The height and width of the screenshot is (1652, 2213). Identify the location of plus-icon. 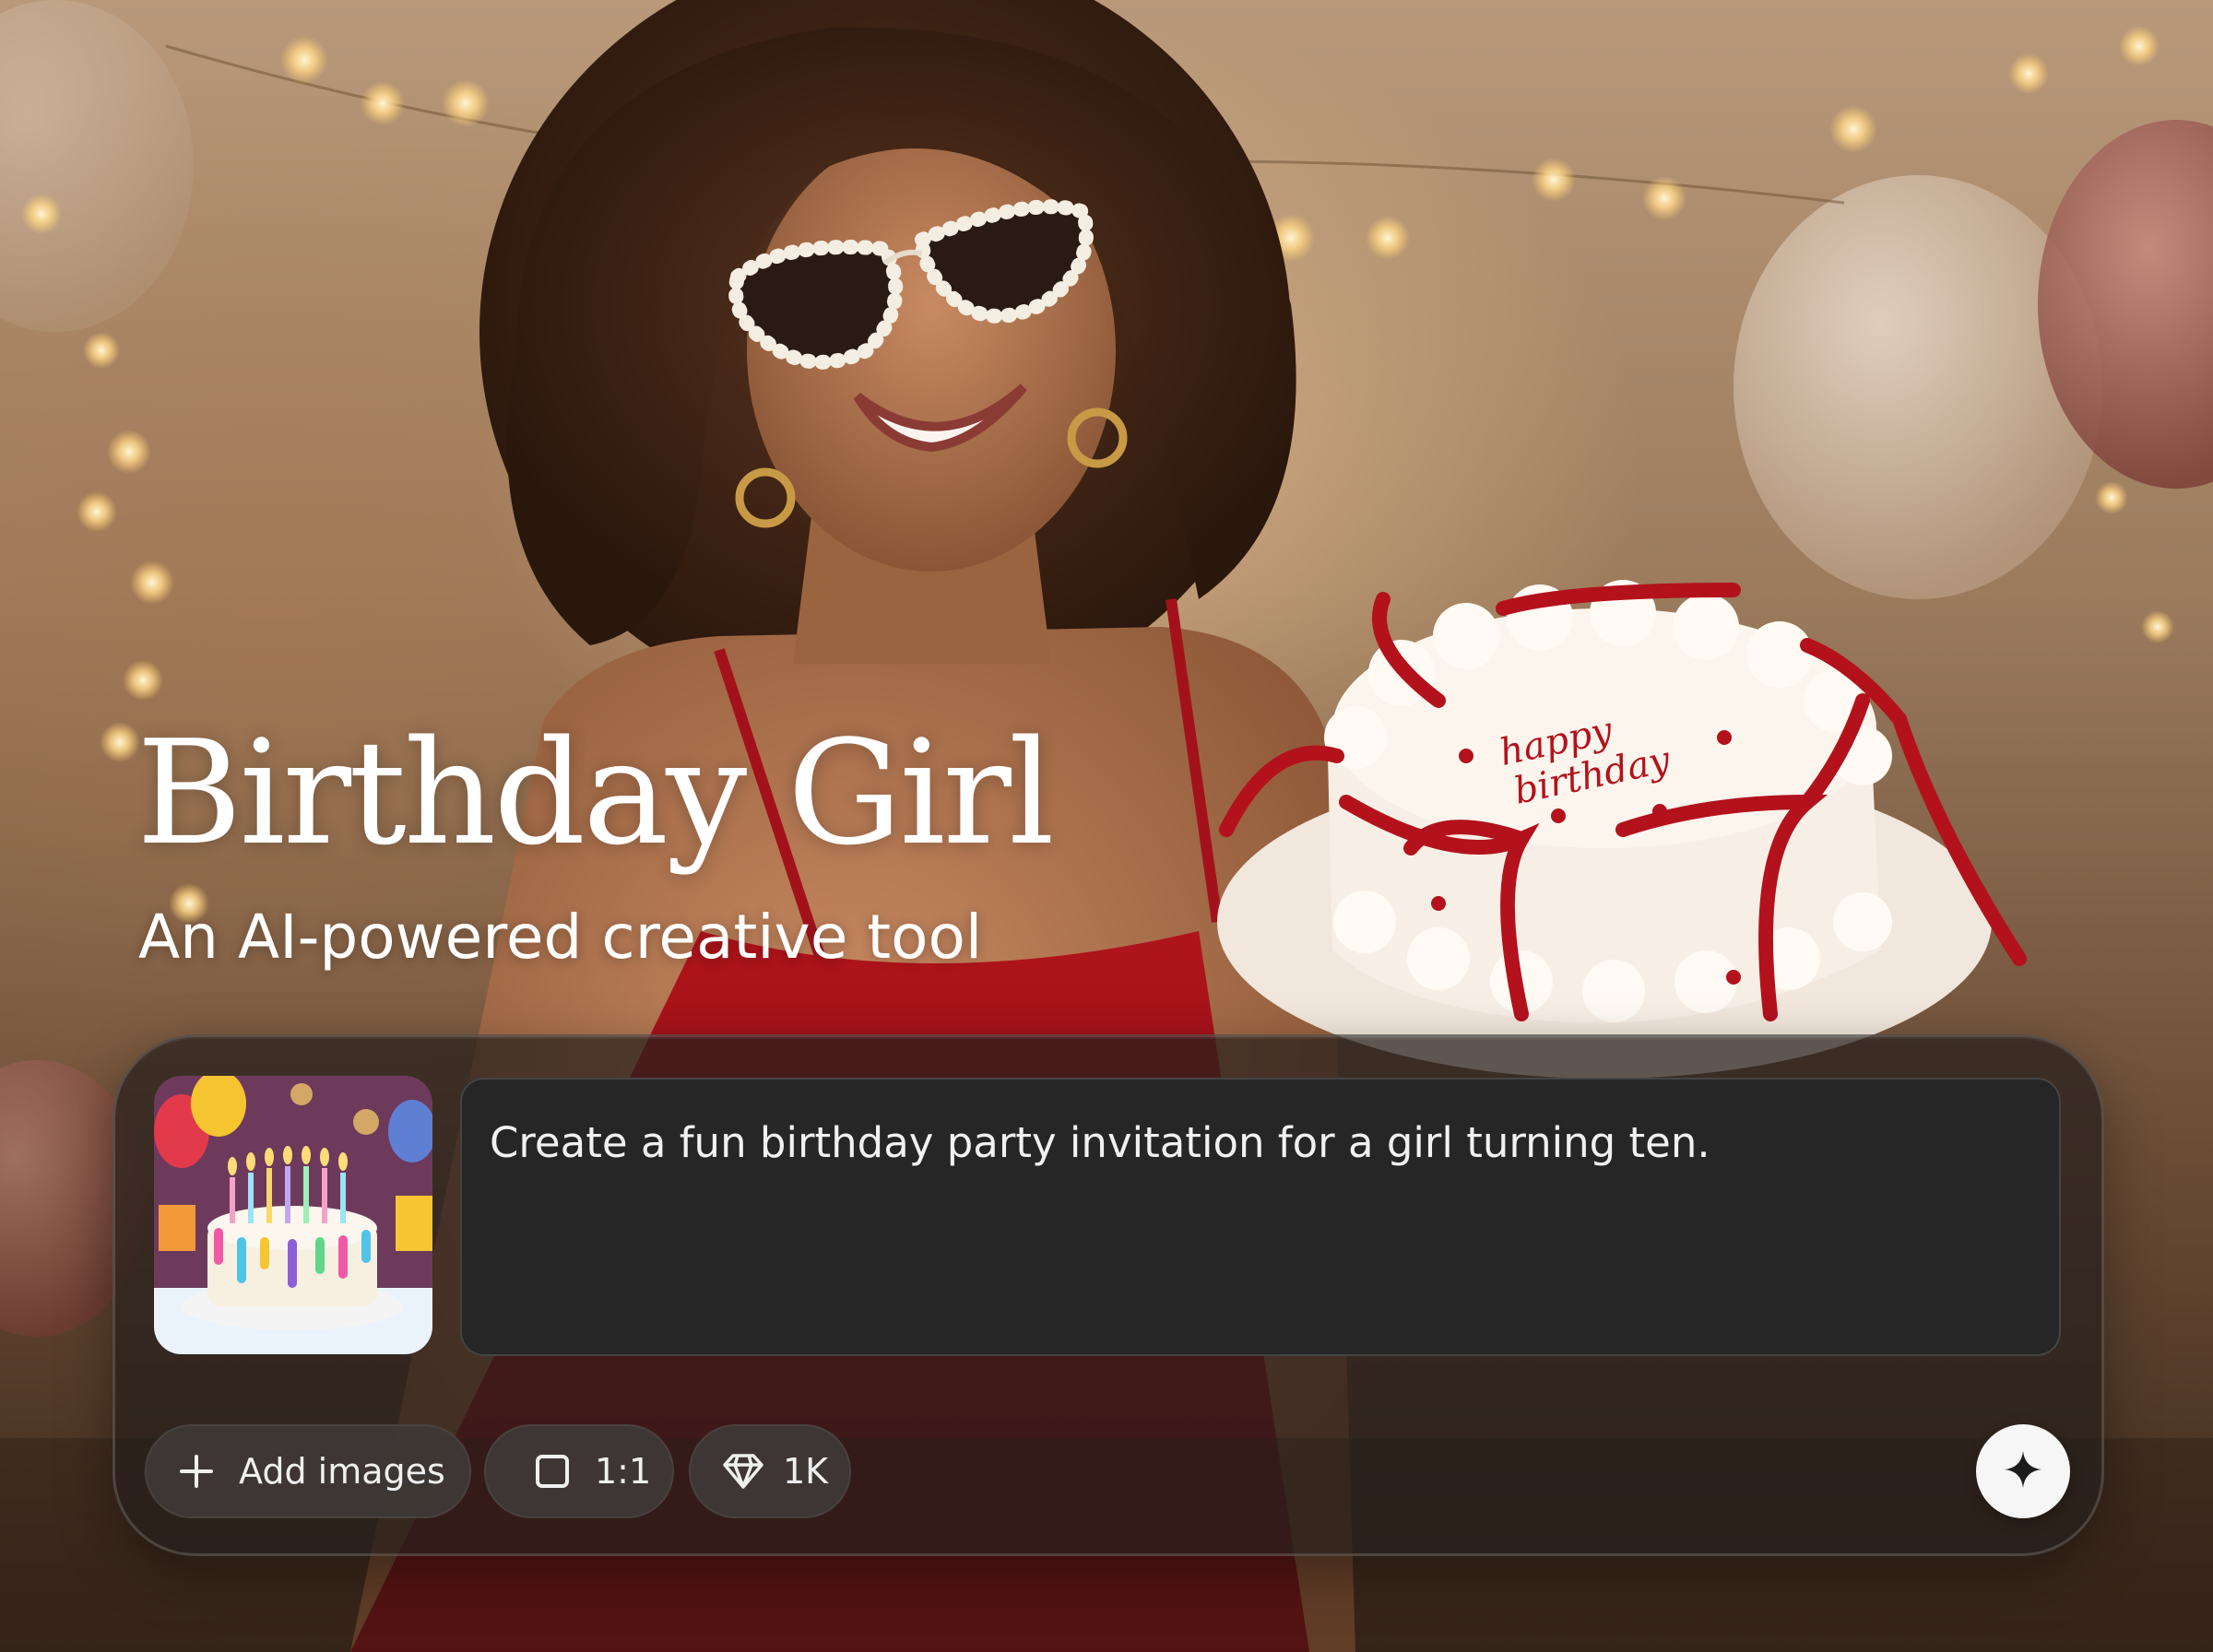
(196, 1471).